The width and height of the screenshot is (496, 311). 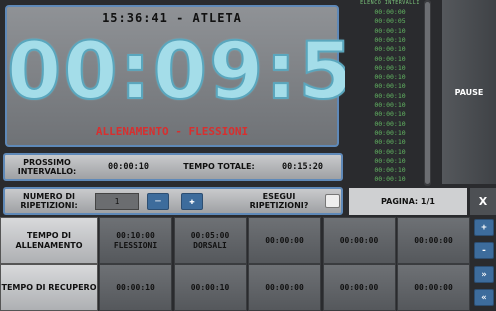 I want to click on plus-icon: ✚, so click(x=192, y=201).